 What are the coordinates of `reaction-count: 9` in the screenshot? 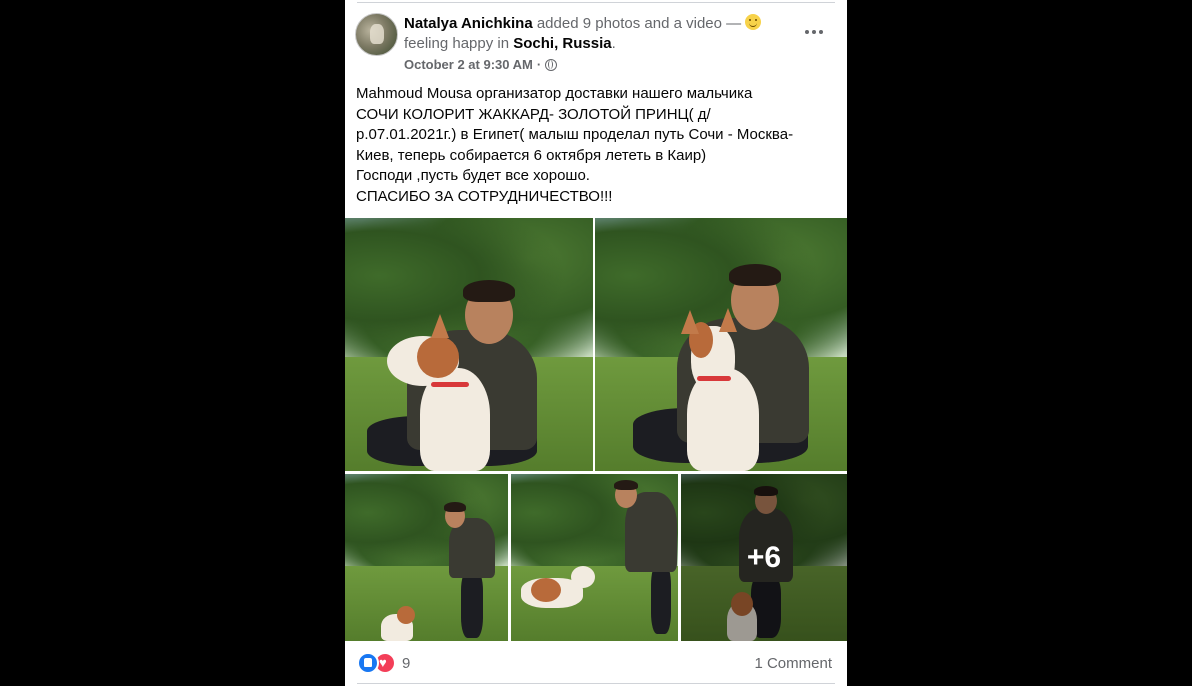 It's located at (406, 663).